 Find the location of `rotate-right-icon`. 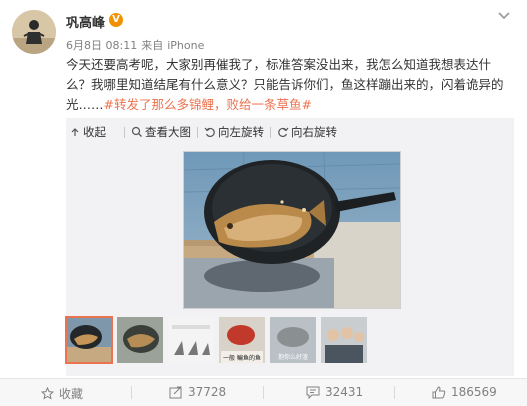

rotate-right-icon is located at coordinates (283, 132).